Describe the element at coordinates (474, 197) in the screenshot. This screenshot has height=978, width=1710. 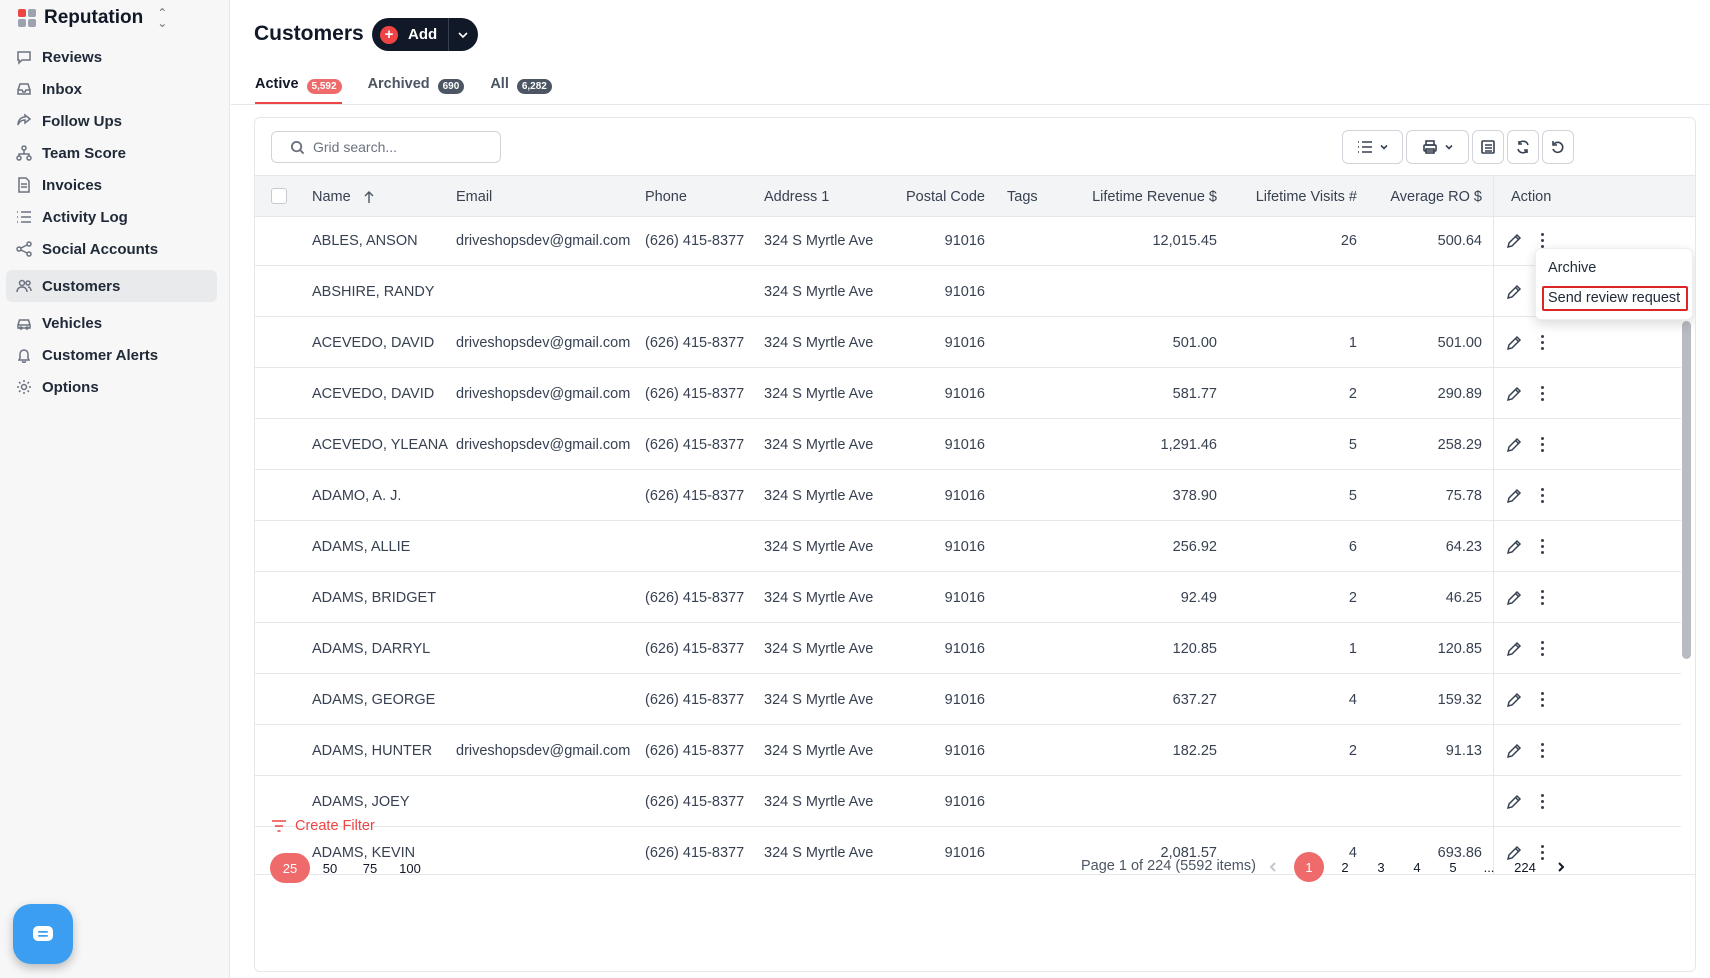
I see `column-header-email: Email` at that location.